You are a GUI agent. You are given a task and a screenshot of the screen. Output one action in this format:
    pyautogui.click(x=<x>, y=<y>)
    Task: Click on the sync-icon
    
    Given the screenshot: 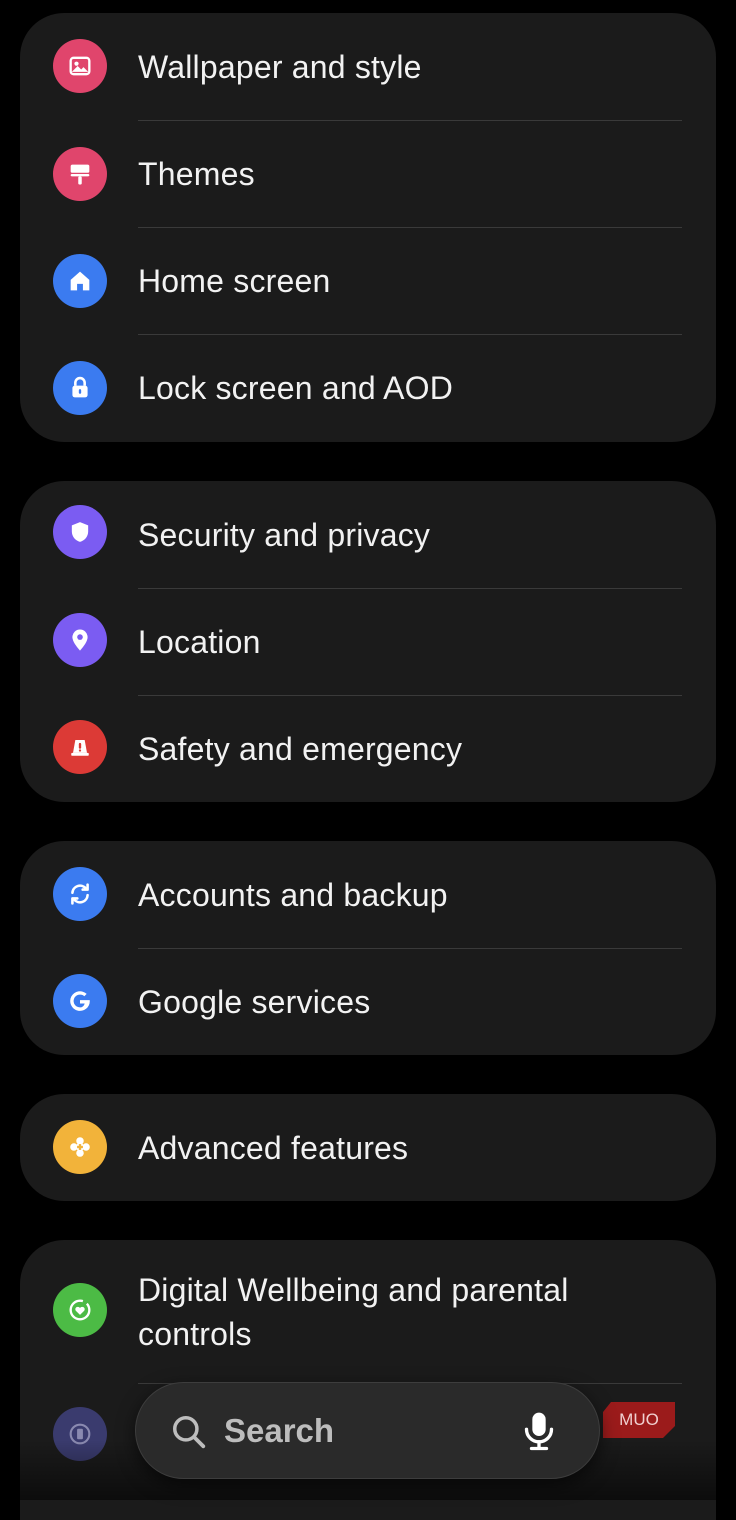 What is the action you would take?
    pyautogui.click(x=80, y=894)
    